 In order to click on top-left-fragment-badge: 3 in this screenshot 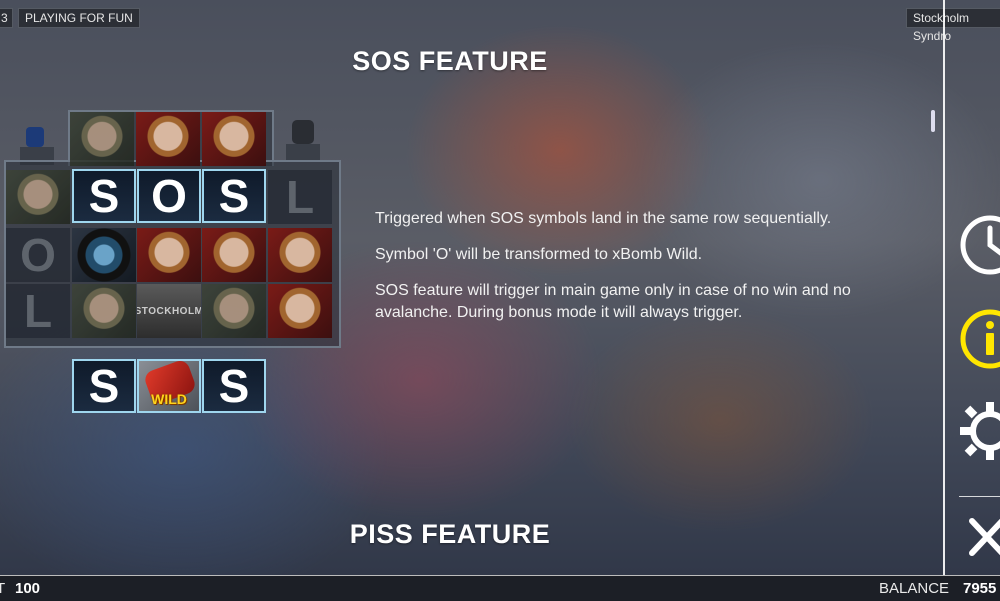, I will do `click(6, 18)`.